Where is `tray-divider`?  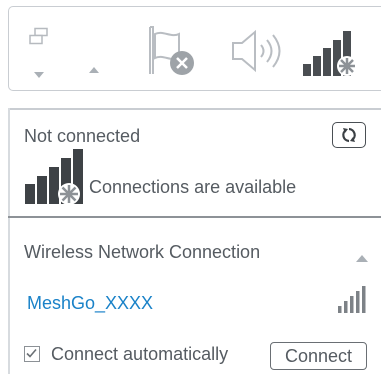 tray-divider is located at coordinates (194, 109).